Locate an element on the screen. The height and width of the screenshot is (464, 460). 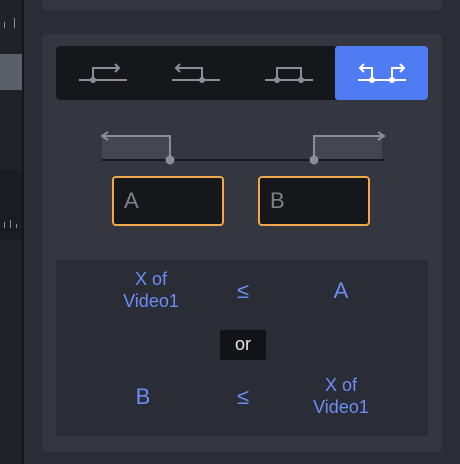
track-block is located at coordinates (11, 205).